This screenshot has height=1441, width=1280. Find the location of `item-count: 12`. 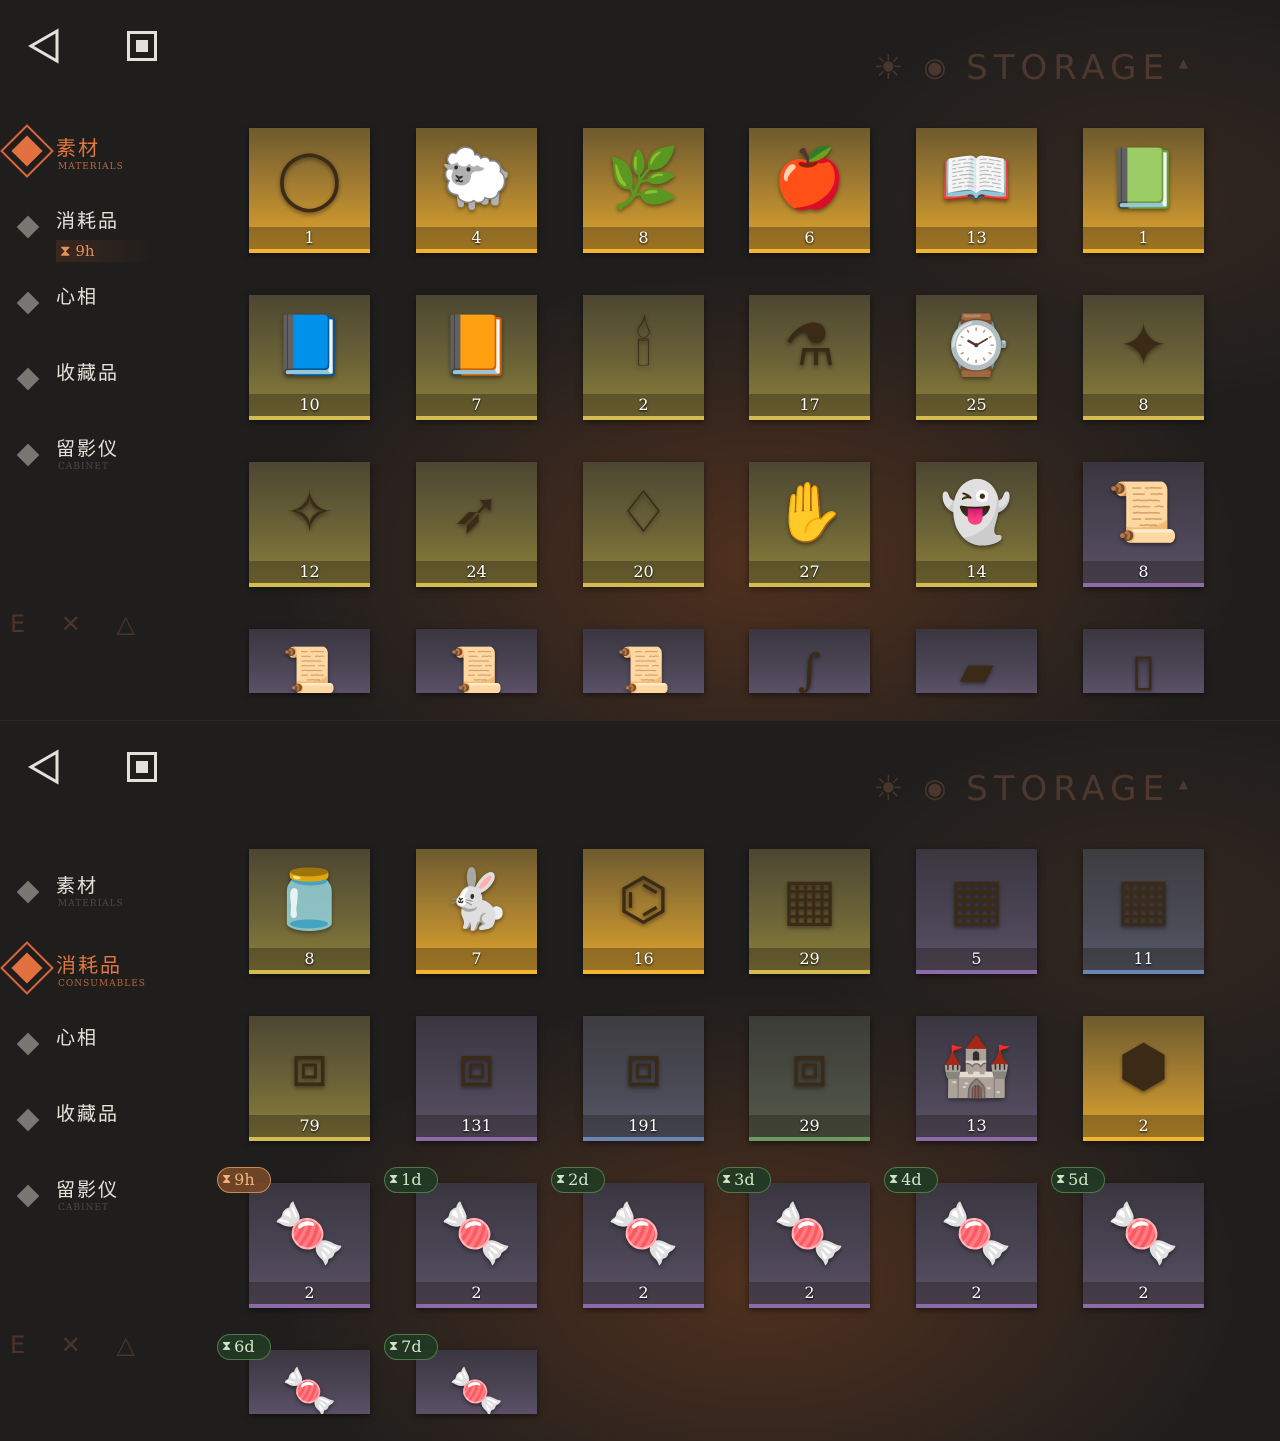

item-count: 12 is located at coordinates (309, 572).